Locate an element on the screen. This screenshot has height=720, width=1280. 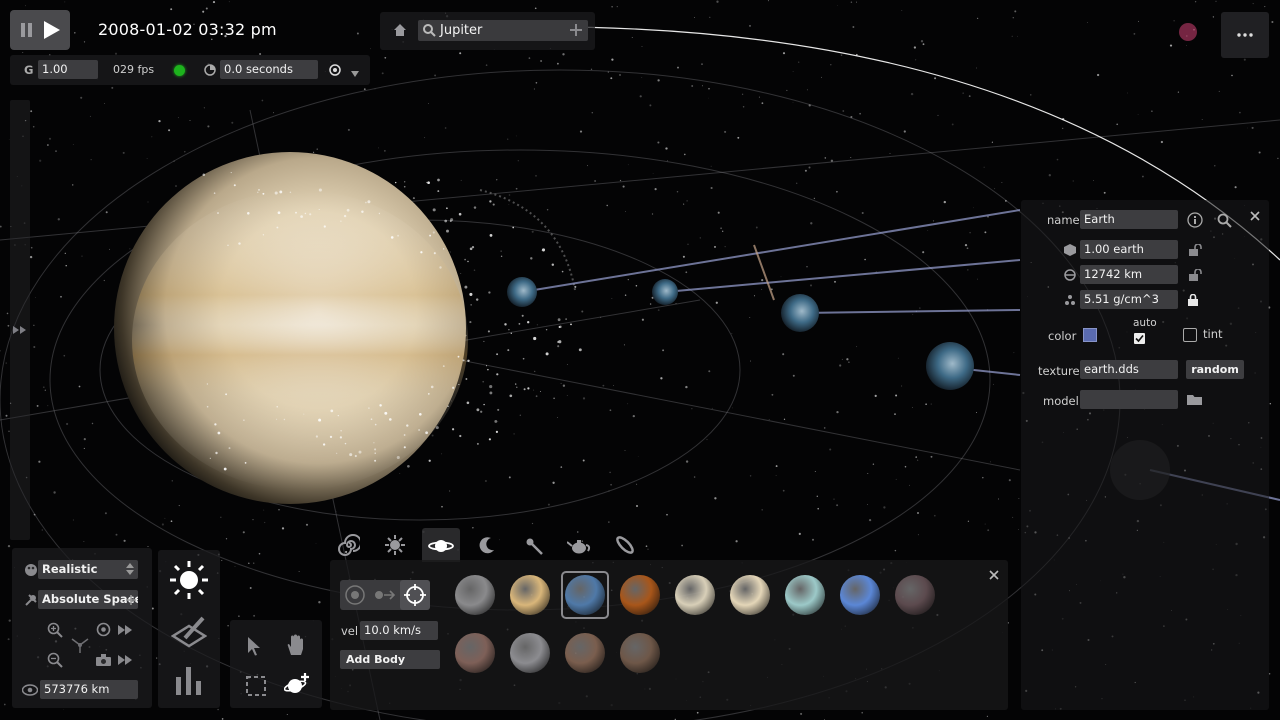
velocity-label: vel is located at coordinates (349, 631).